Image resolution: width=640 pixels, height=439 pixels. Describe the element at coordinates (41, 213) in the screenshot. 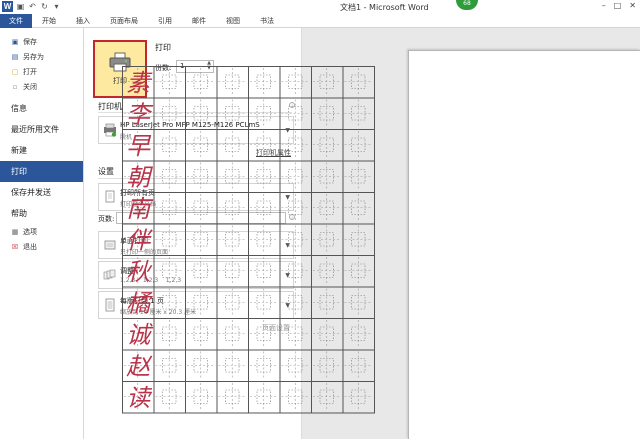

I see `sidebar-item-help: 帮助` at that location.